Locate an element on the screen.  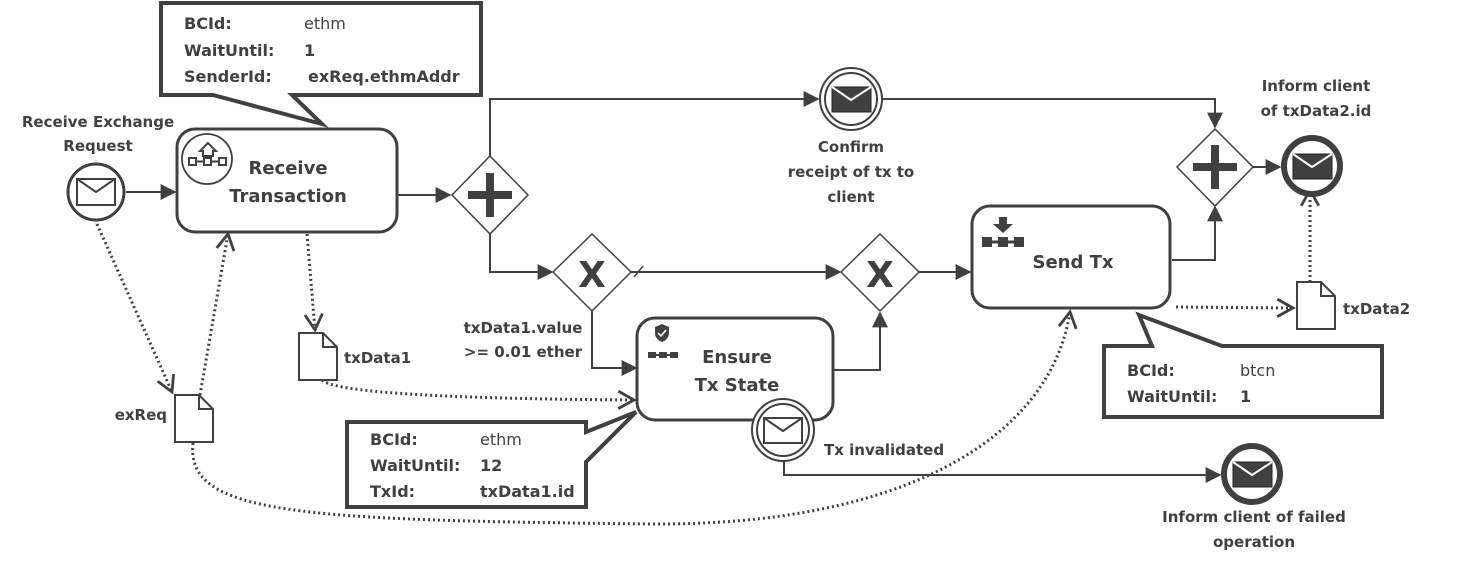
intermediate-event-confirm-receipt: Confirm receipt of tx to client is located at coordinates (851, 136).